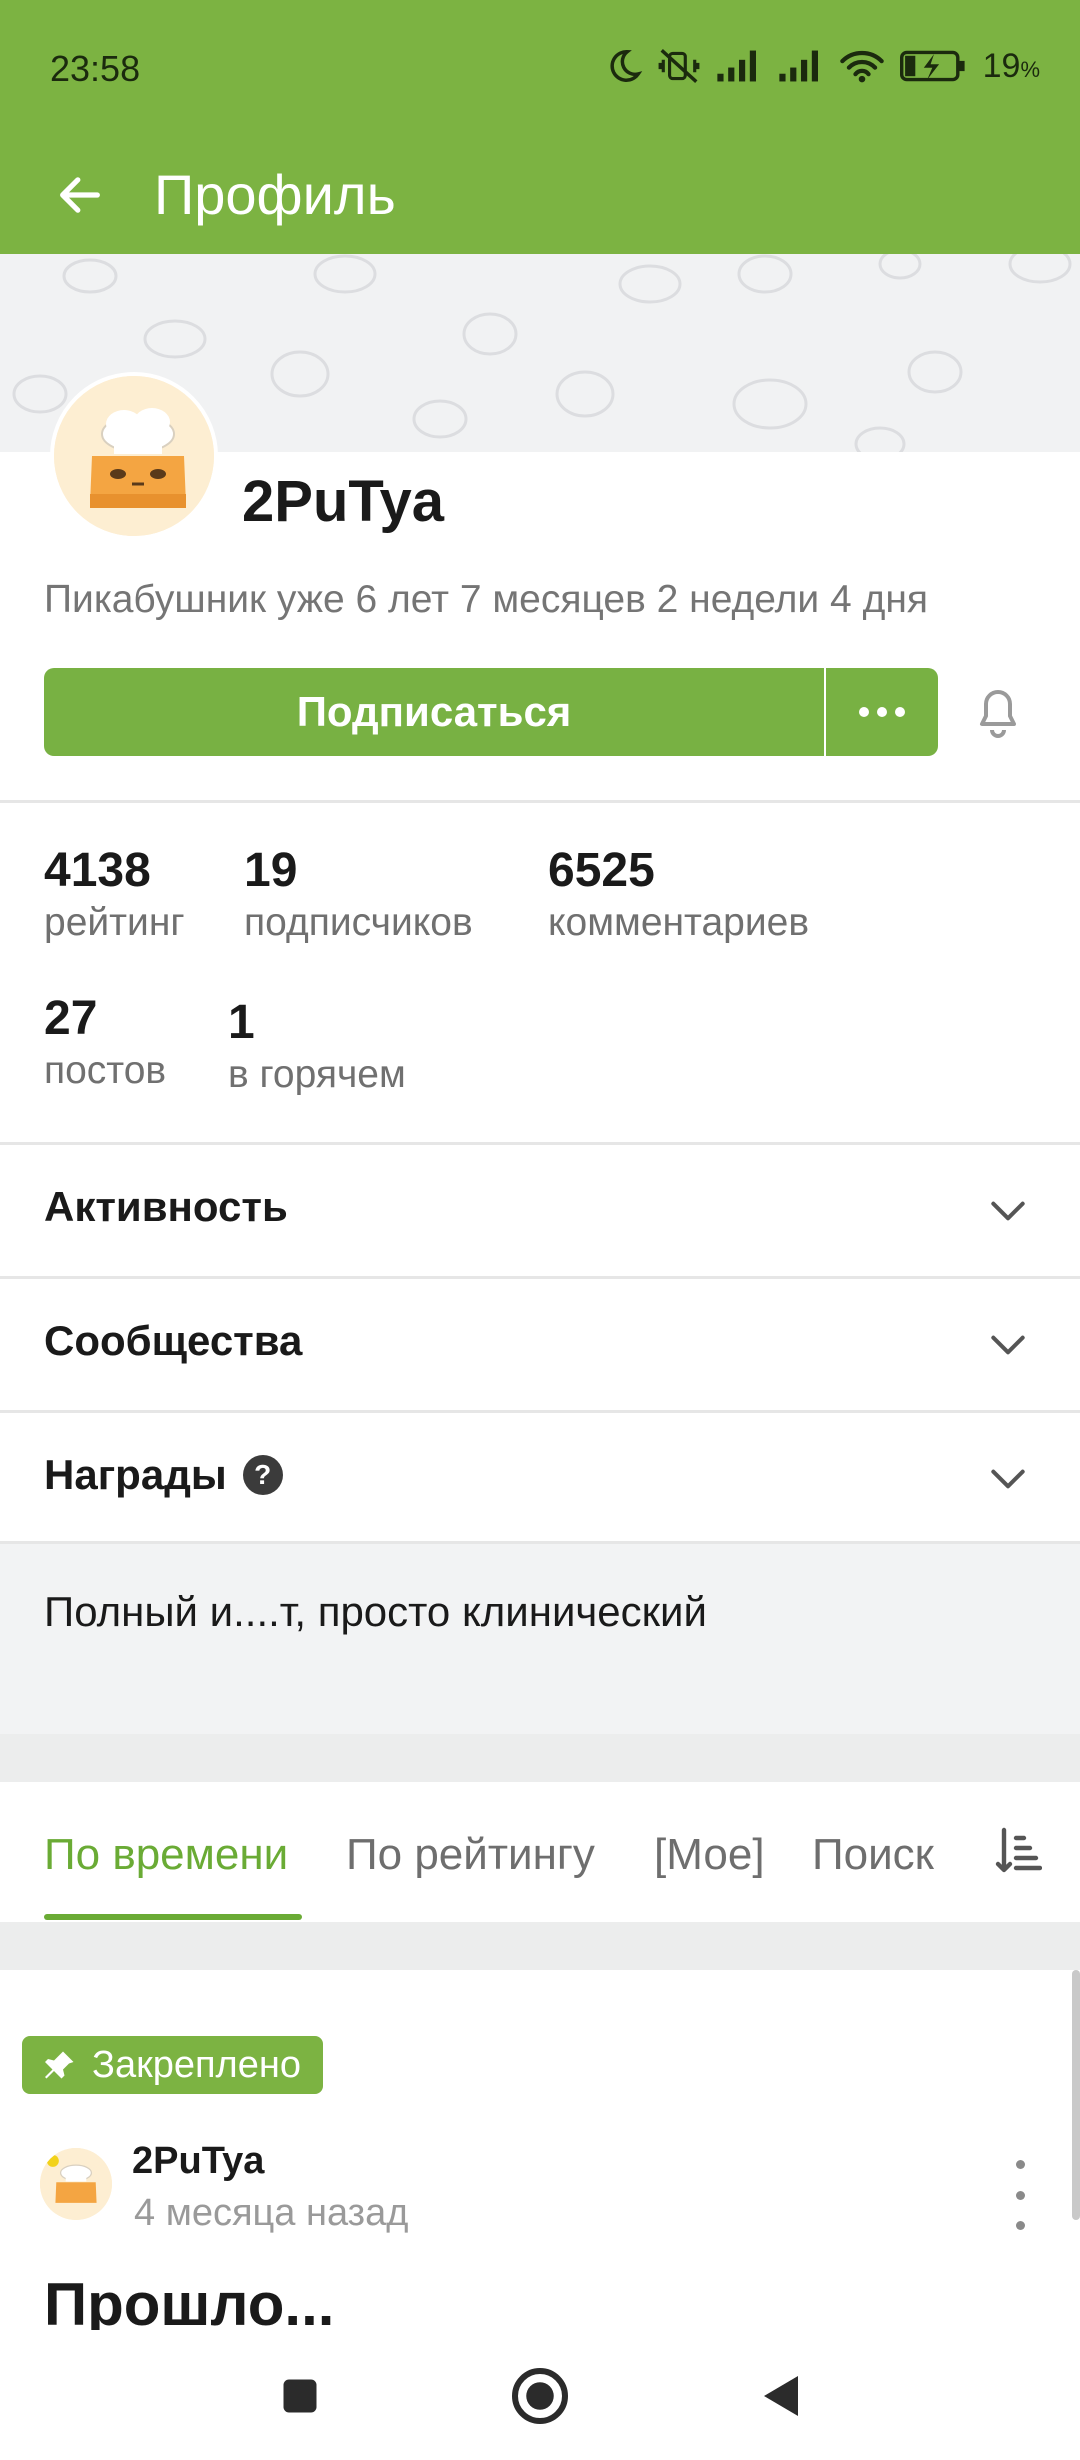  What do you see at coordinates (275, 194) in the screenshot?
I see `page-title: Профиль` at bounding box center [275, 194].